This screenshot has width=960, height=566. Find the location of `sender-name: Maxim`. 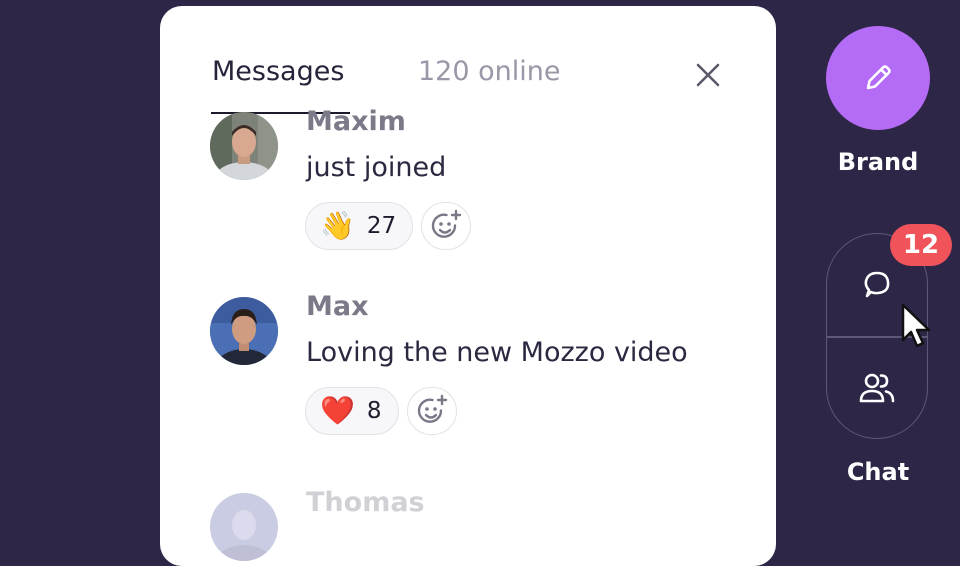

sender-name: Maxim is located at coordinates (356, 121).